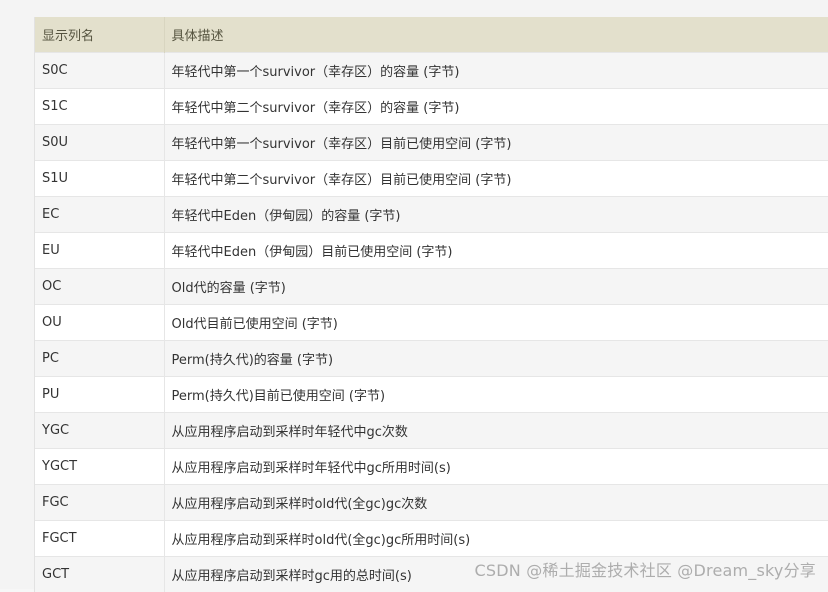 Image resolution: width=828 pixels, height=592 pixels. I want to click on column-name-cell: YGCT, so click(99, 467).